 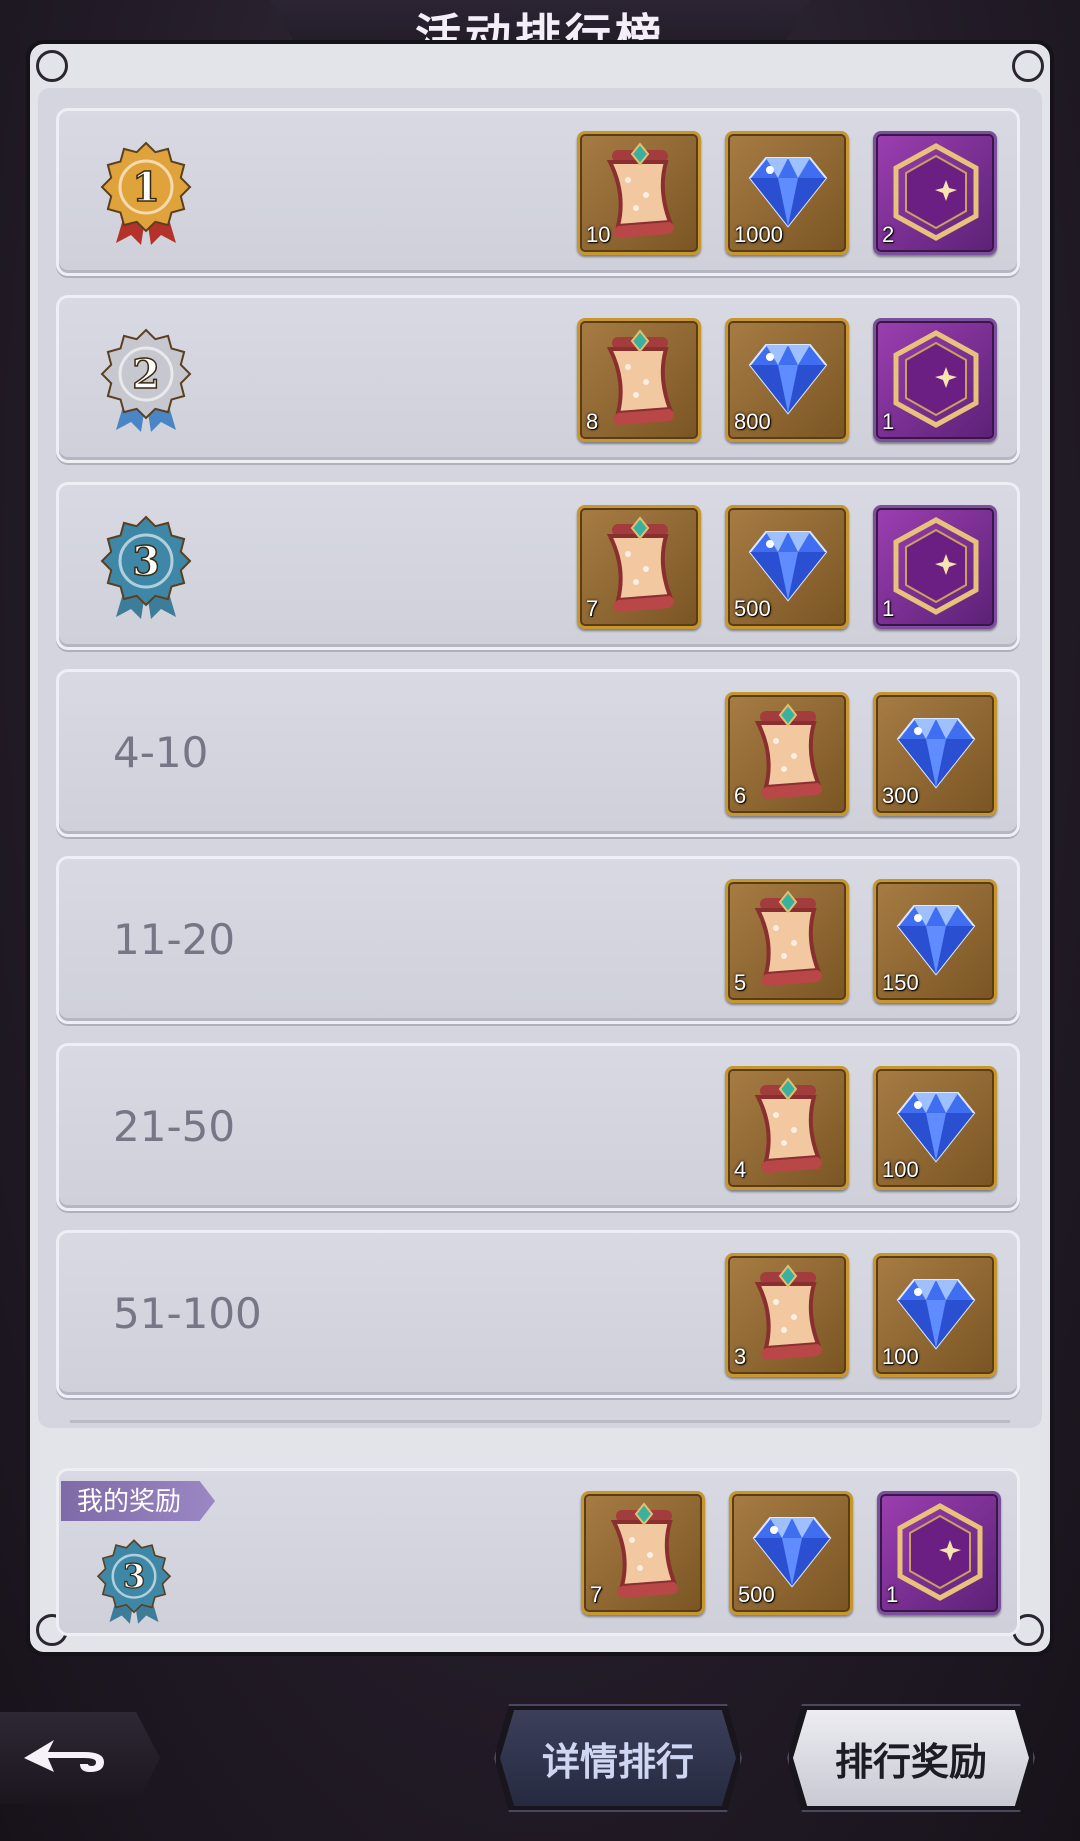 I want to click on reward-item: 8, so click(x=639, y=380).